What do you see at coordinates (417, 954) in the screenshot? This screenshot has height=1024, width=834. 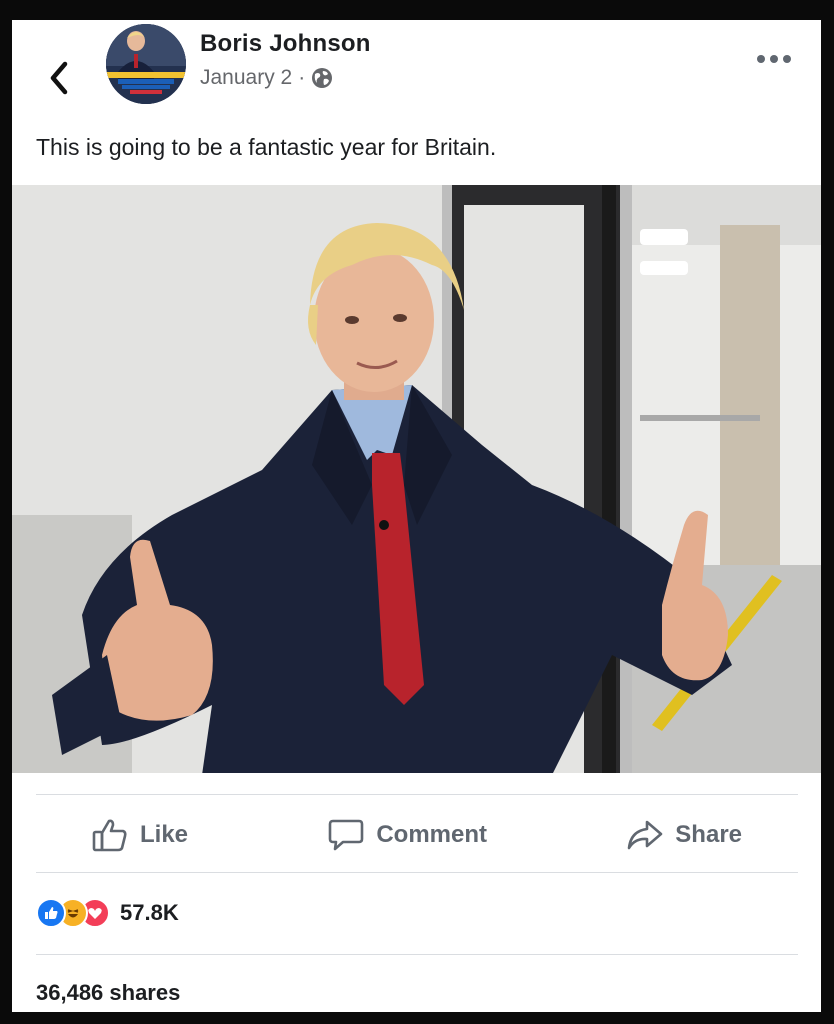 I see `divider-bottom` at bounding box center [417, 954].